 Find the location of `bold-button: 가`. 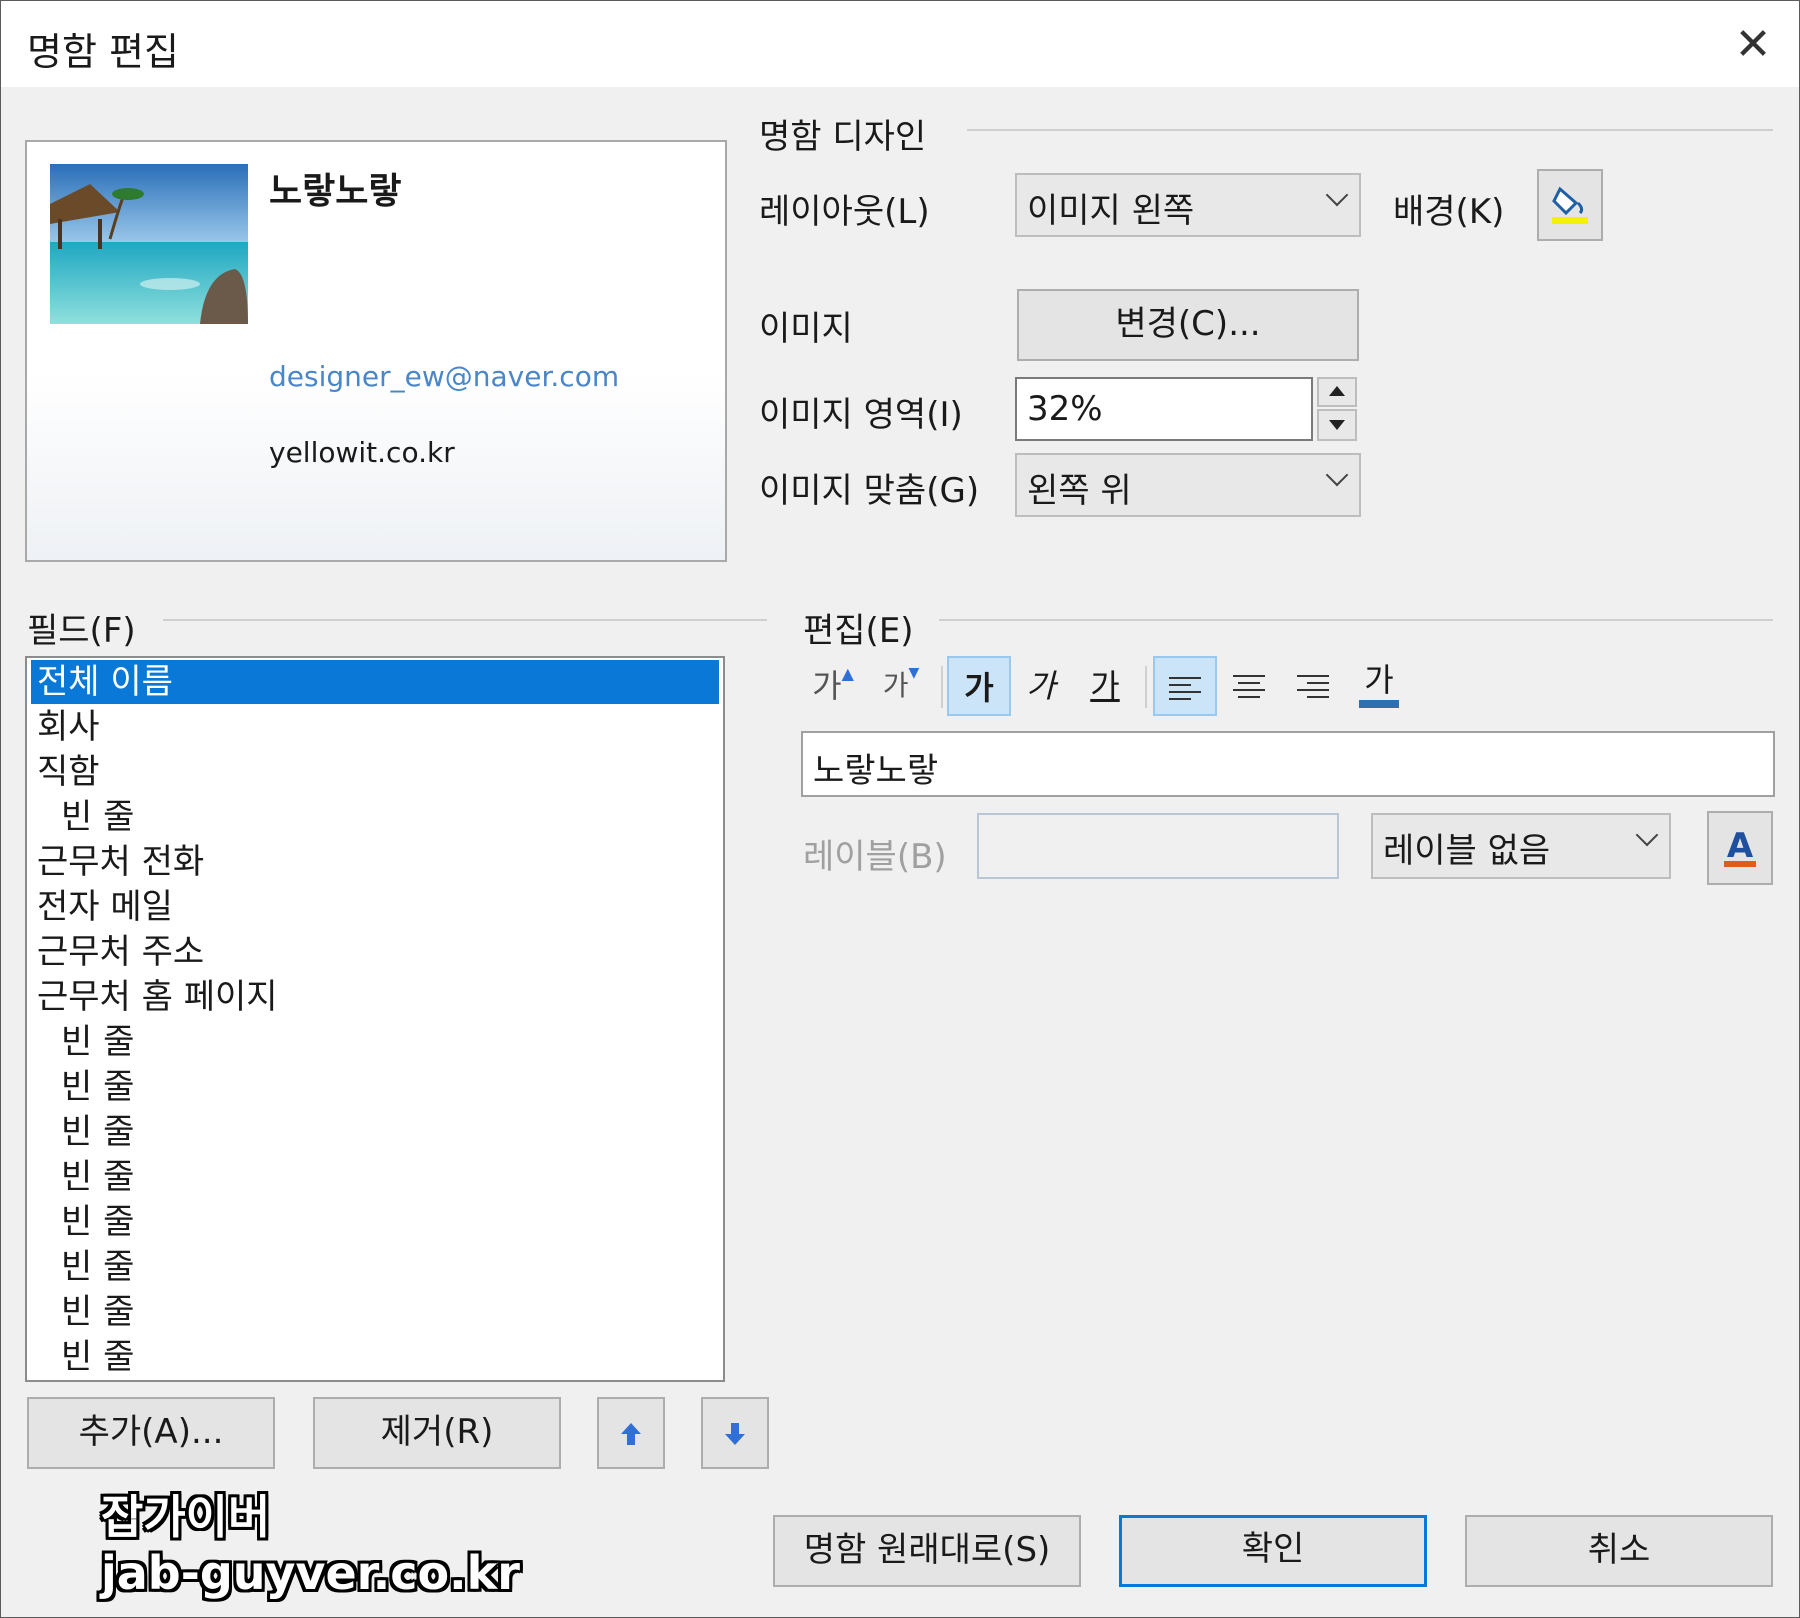

bold-button: 가 is located at coordinates (979, 686).